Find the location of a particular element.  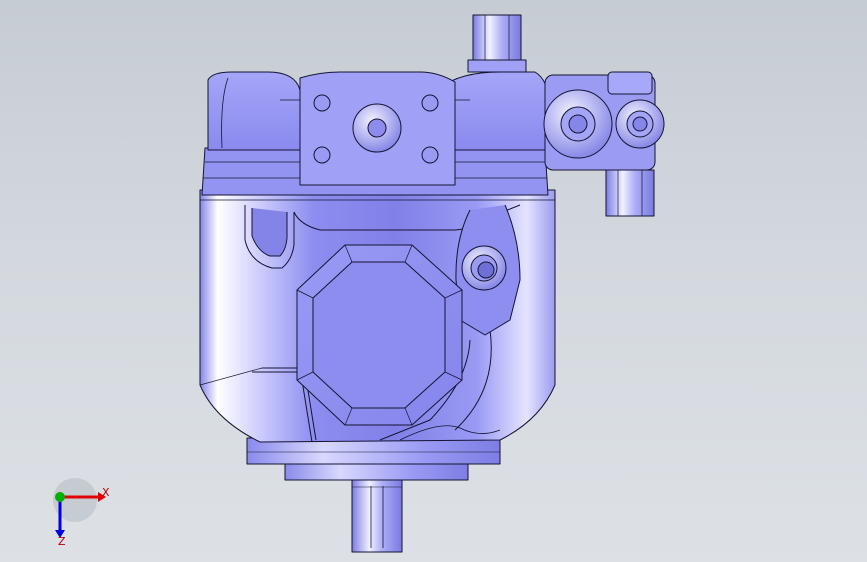

pressure-valve is located at coordinates (604, 121).